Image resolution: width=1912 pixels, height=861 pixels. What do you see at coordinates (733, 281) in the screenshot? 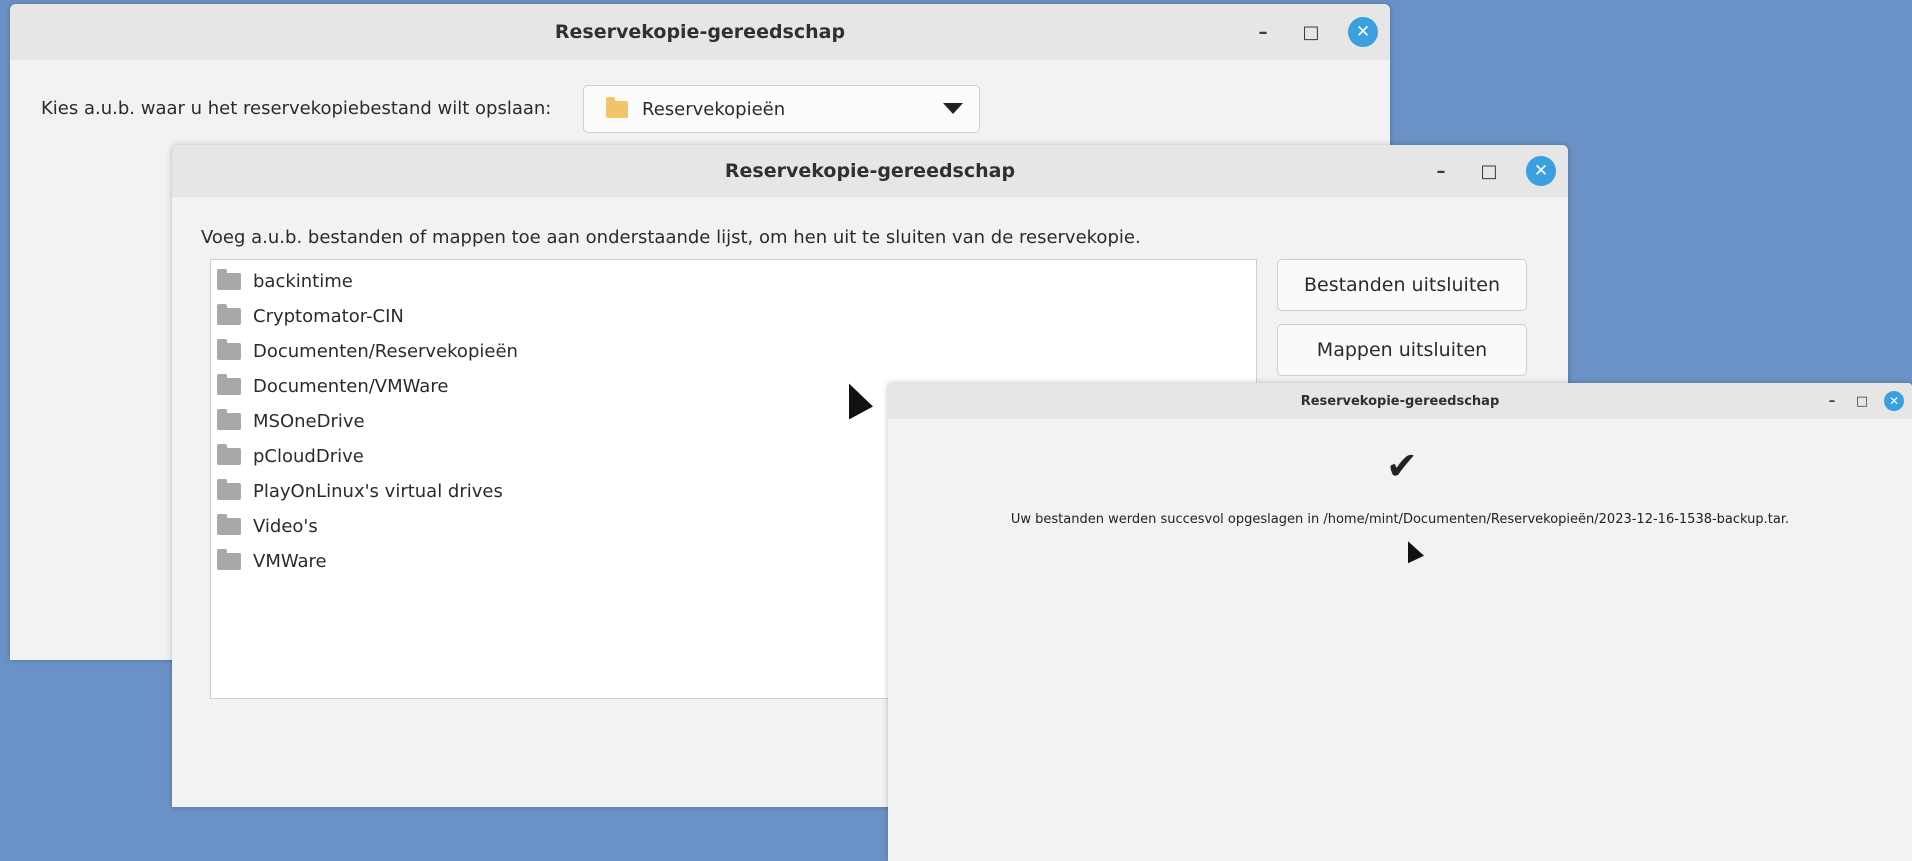
I see `list-item: backintime` at bounding box center [733, 281].